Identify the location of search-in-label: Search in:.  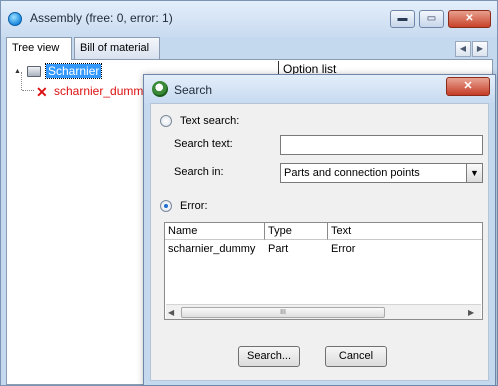
(199, 172).